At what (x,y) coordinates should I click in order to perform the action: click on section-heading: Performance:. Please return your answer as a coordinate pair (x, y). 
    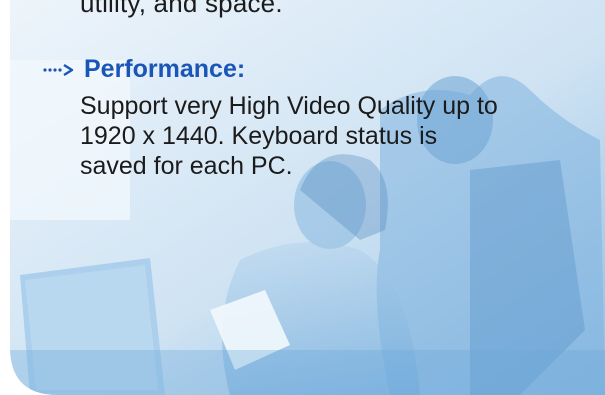
    Looking at the image, I should click on (143, 69).